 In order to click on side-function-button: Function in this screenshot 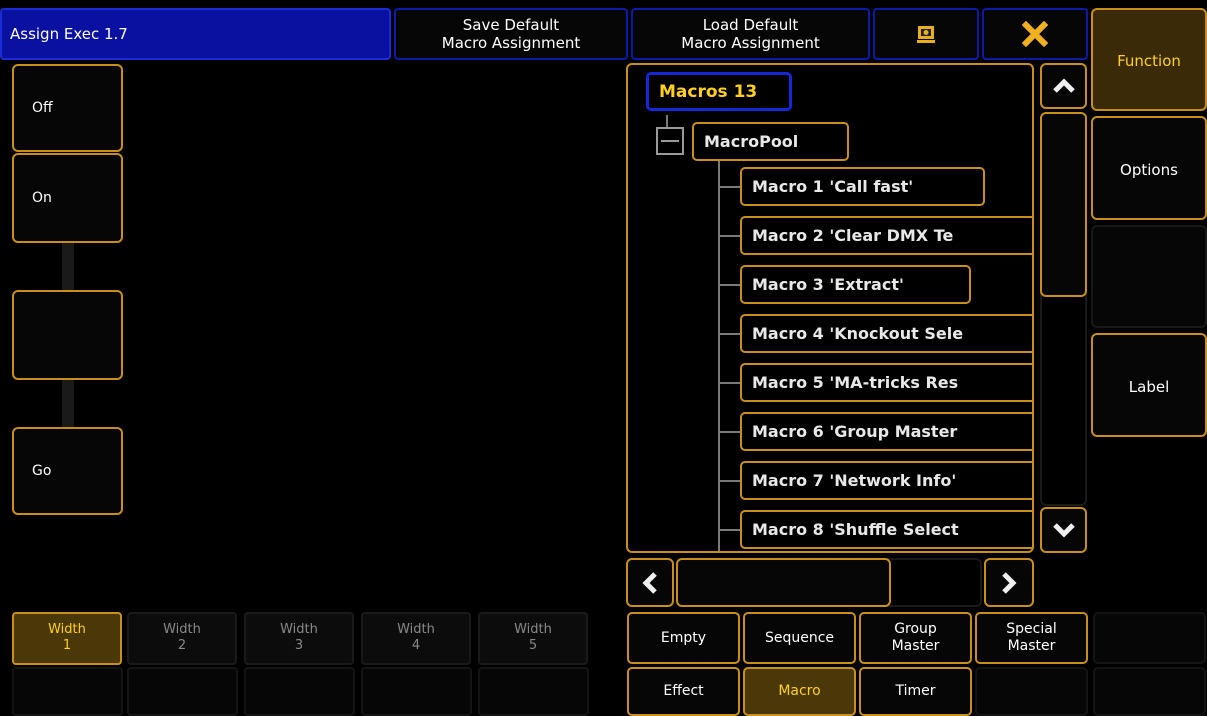, I will do `click(1149, 59)`.